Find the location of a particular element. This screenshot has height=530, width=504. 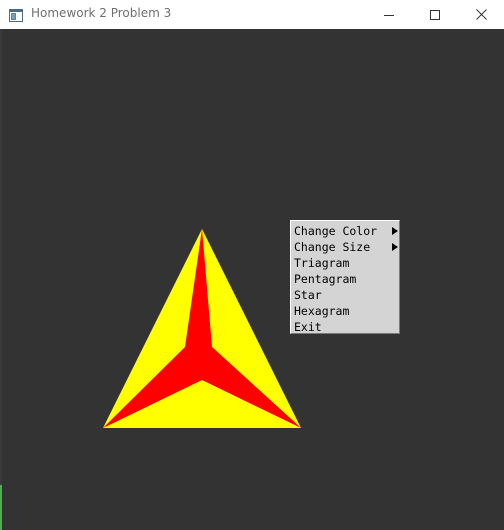

menu-item-hexagram: Hexagram is located at coordinates (345, 311).